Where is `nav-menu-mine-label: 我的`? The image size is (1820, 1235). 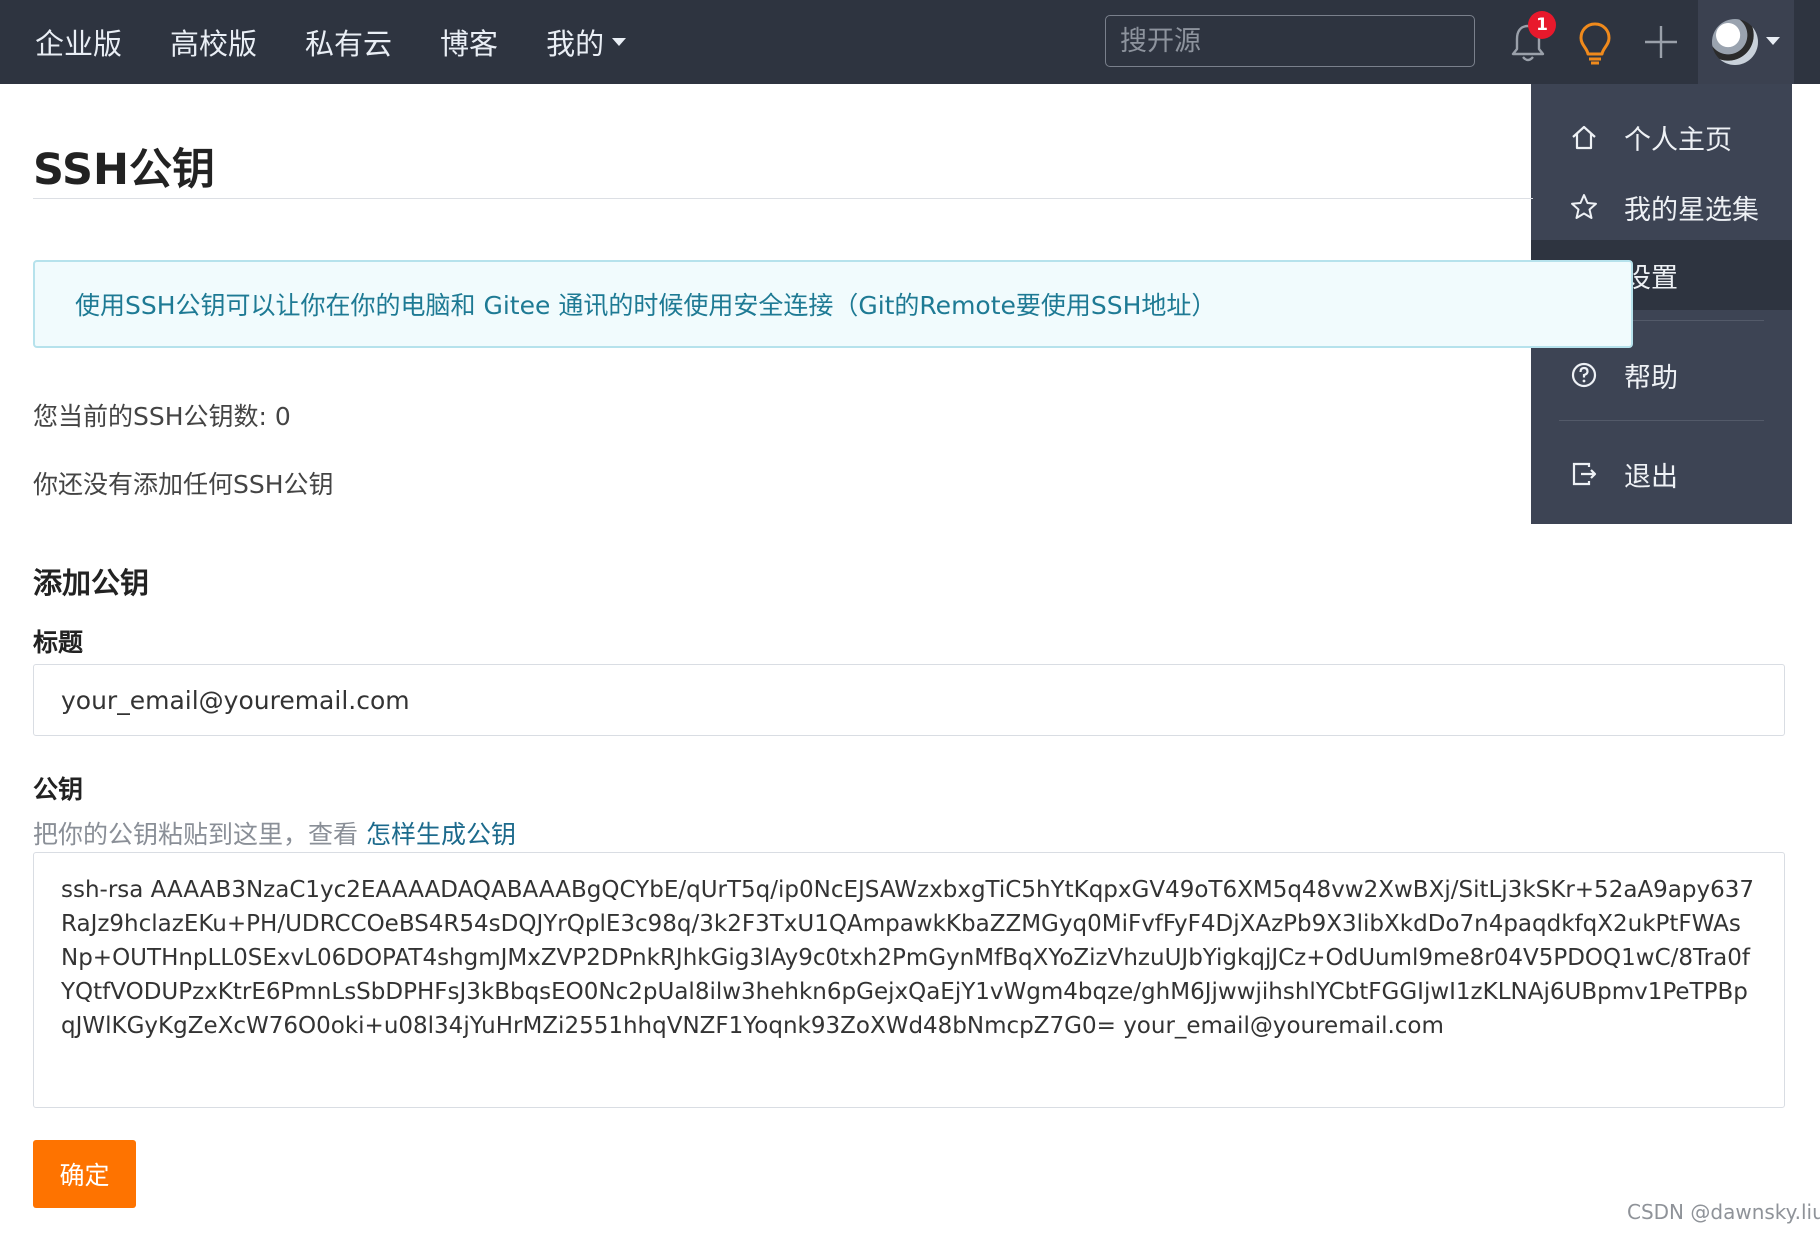
nav-menu-mine-label: 我的 is located at coordinates (575, 44).